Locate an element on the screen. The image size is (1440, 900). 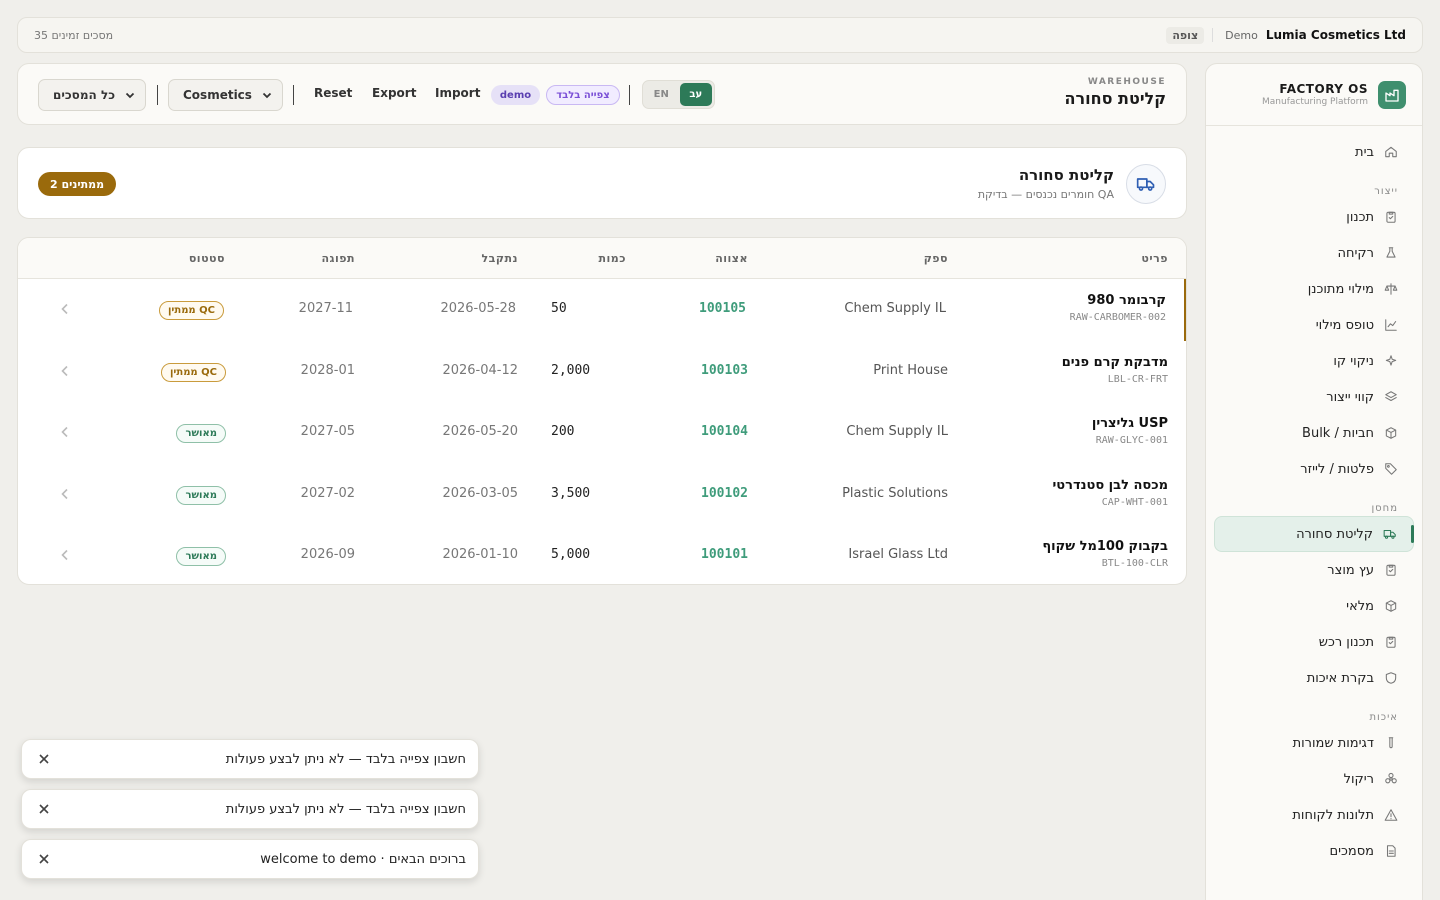
brand-subtitle: Manufacturing Platform is located at coordinates (1315, 102).